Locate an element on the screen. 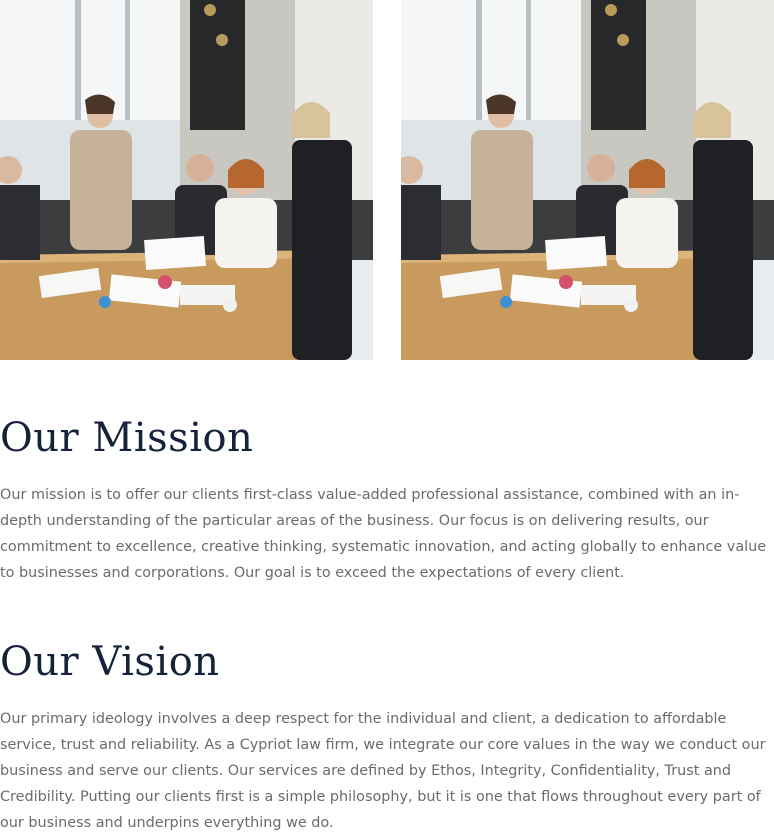 The width and height of the screenshot is (774, 834). vision-heading: Our Vision is located at coordinates (110, 662).